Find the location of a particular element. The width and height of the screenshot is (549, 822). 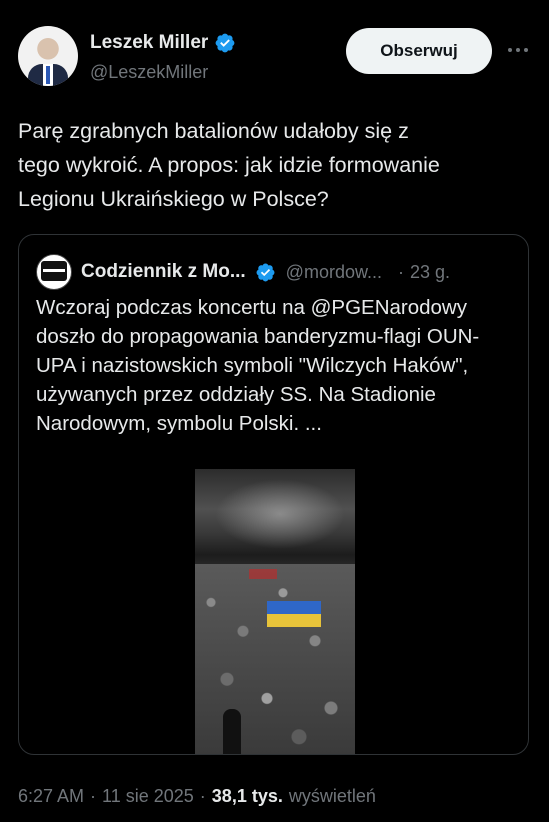

author-name-row: Leszek Miller is located at coordinates (163, 43).